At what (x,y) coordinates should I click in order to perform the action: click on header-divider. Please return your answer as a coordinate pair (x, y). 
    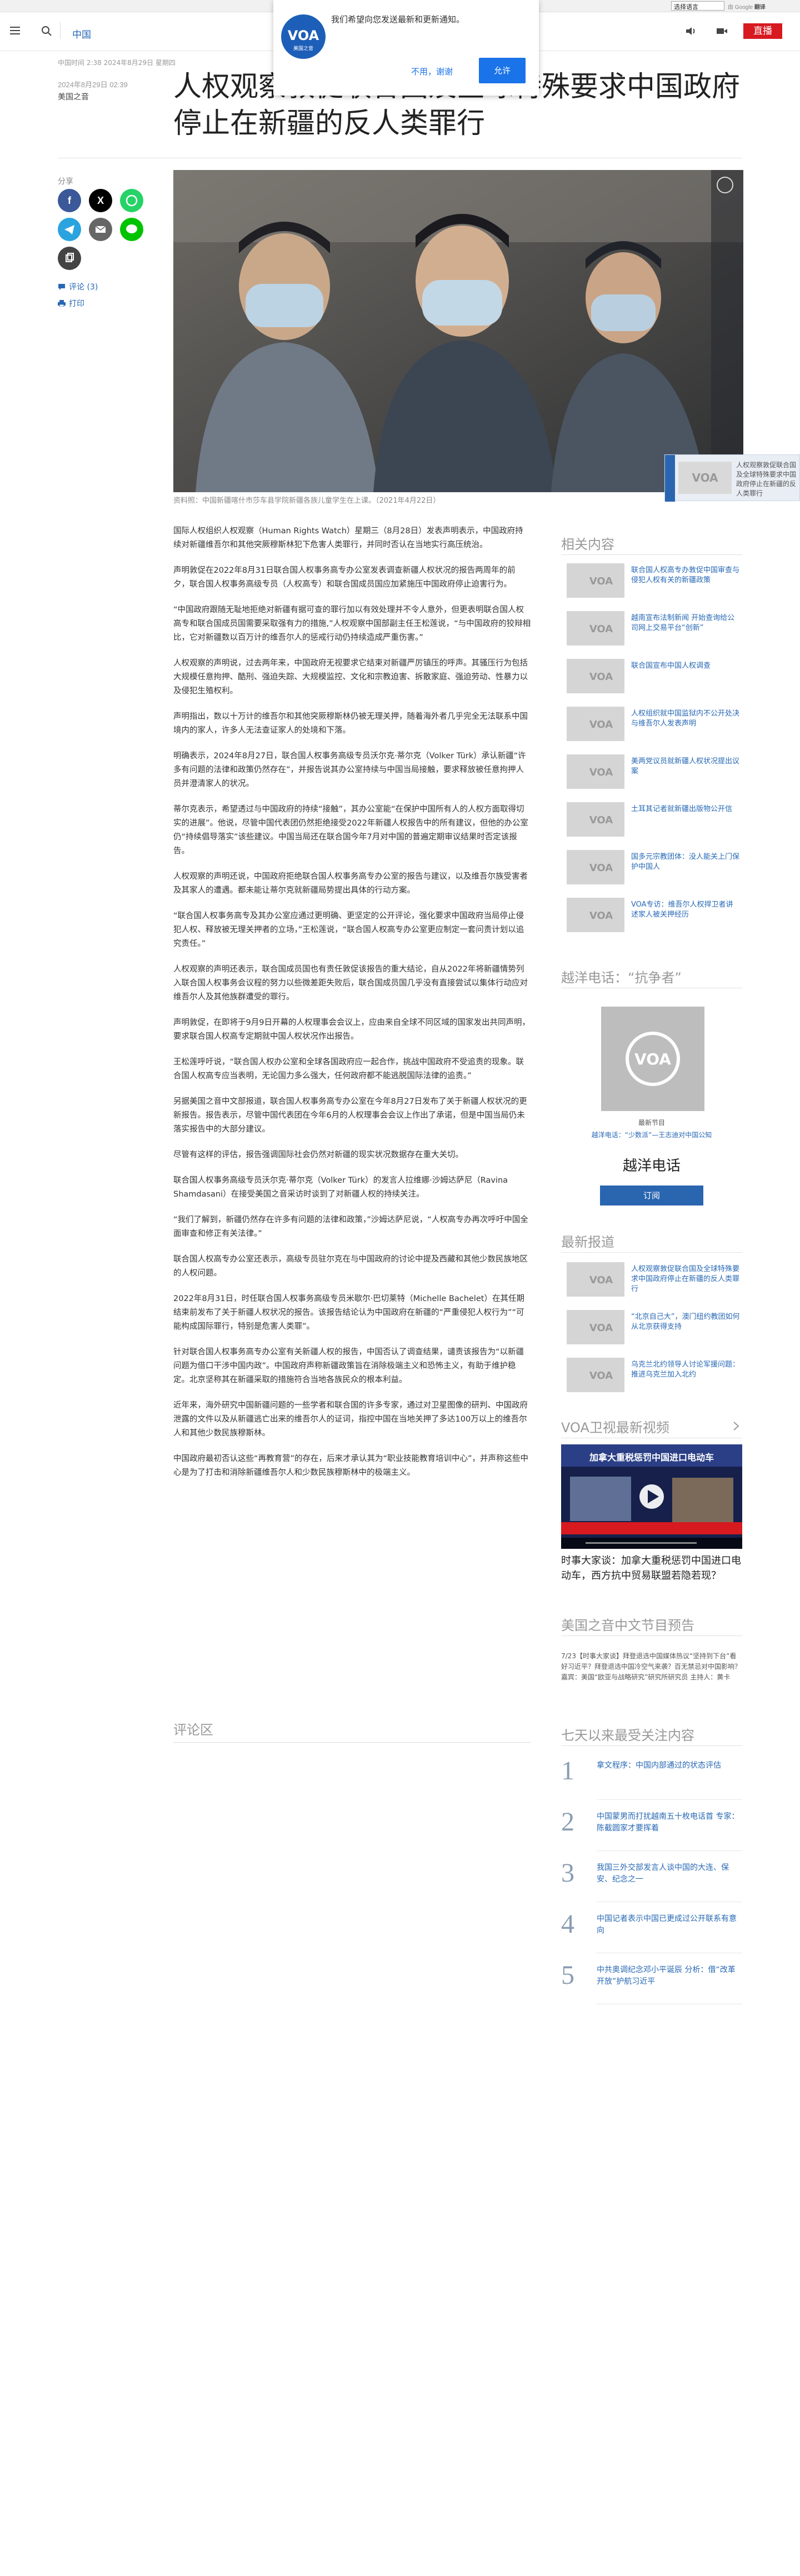
    Looking at the image, I should click on (61, 30).